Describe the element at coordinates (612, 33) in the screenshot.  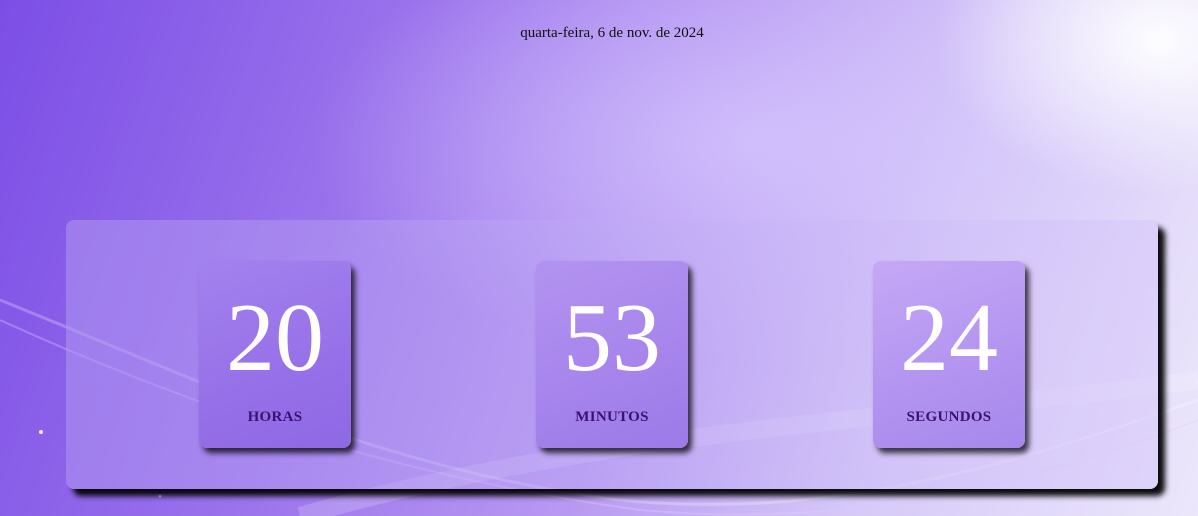
I see `current-date: quarta-feira, 6 de nov. de 2024` at that location.